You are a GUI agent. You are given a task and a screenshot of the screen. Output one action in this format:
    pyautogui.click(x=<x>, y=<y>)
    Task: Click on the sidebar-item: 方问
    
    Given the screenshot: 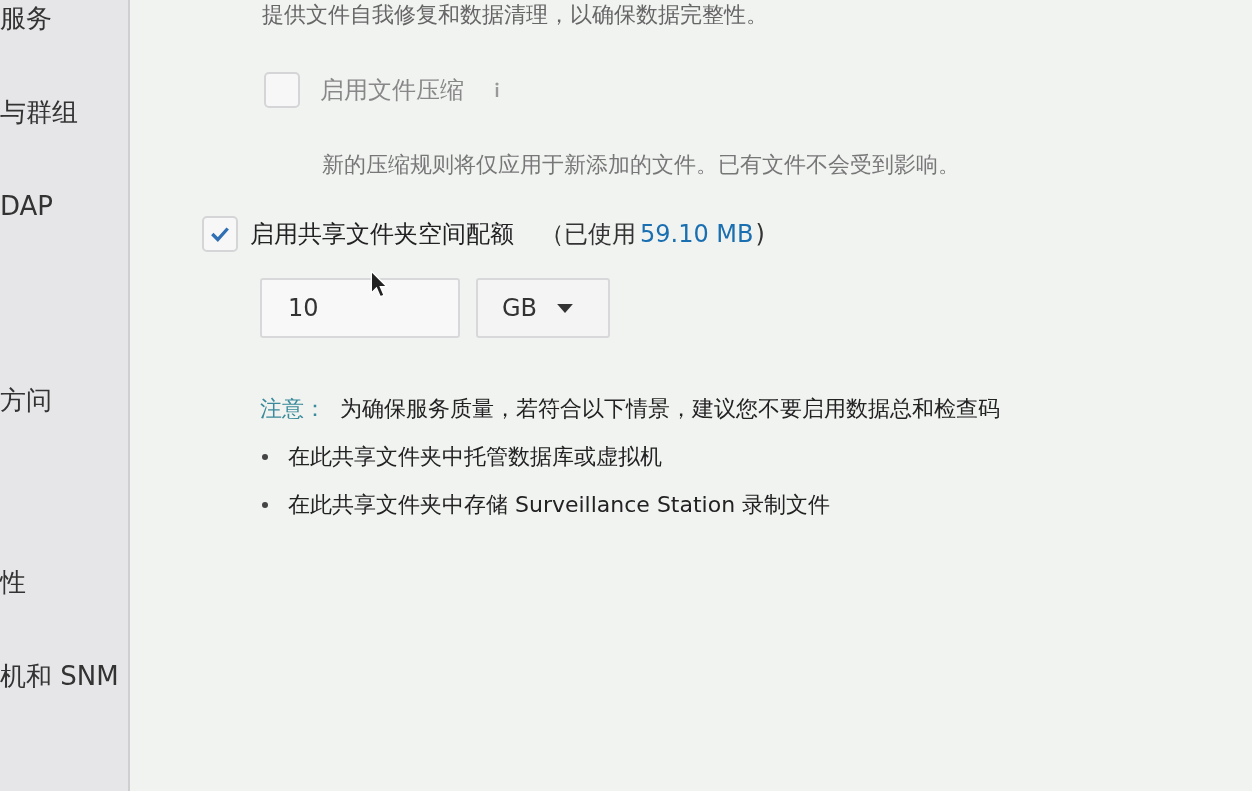 What is the action you would take?
    pyautogui.click(x=26, y=425)
    